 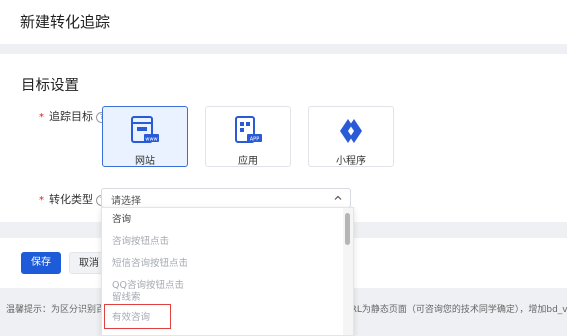 I want to click on mini-program-icon, so click(x=351, y=131).